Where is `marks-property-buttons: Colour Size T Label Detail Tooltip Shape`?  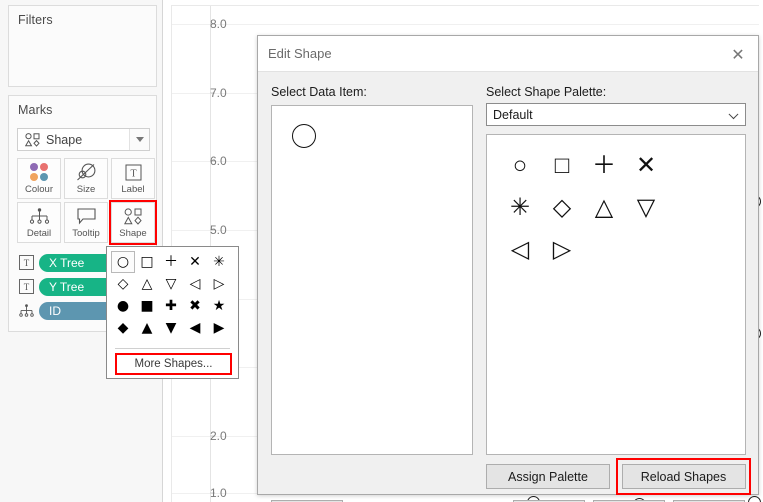 marks-property-buttons: Colour Size T Label Detail Tooltip Shape is located at coordinates (87, 201).